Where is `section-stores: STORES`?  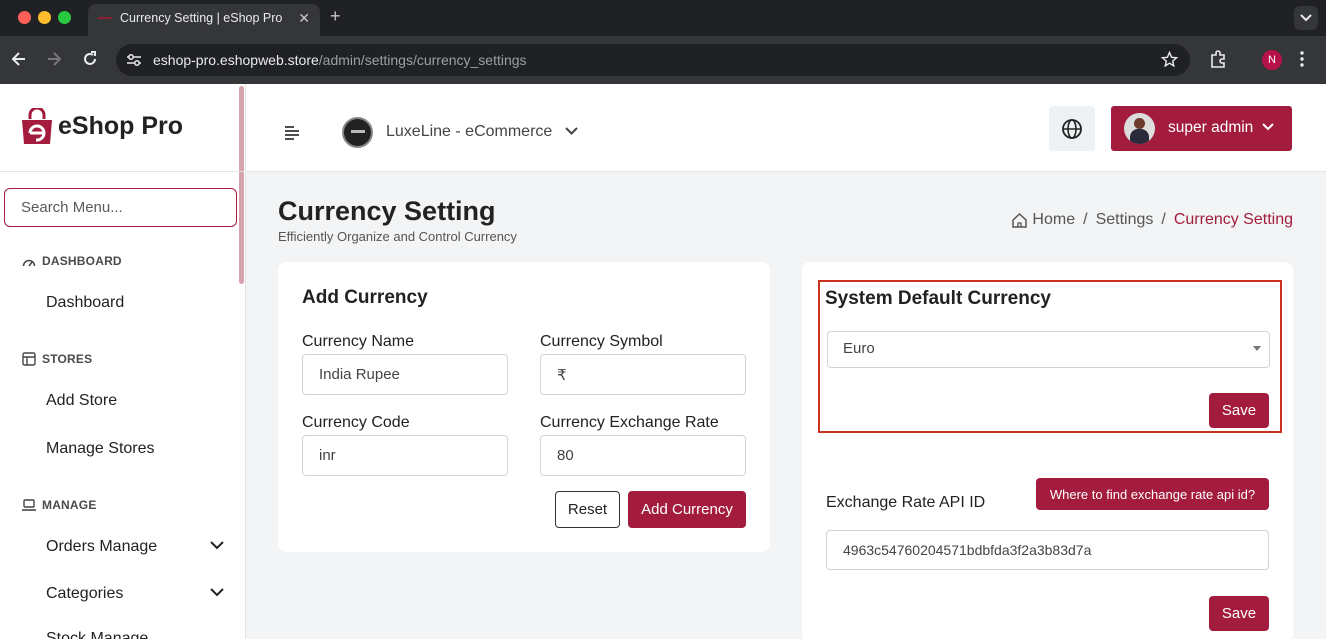 section-stores: STORES is located at coordinates (57, 359).